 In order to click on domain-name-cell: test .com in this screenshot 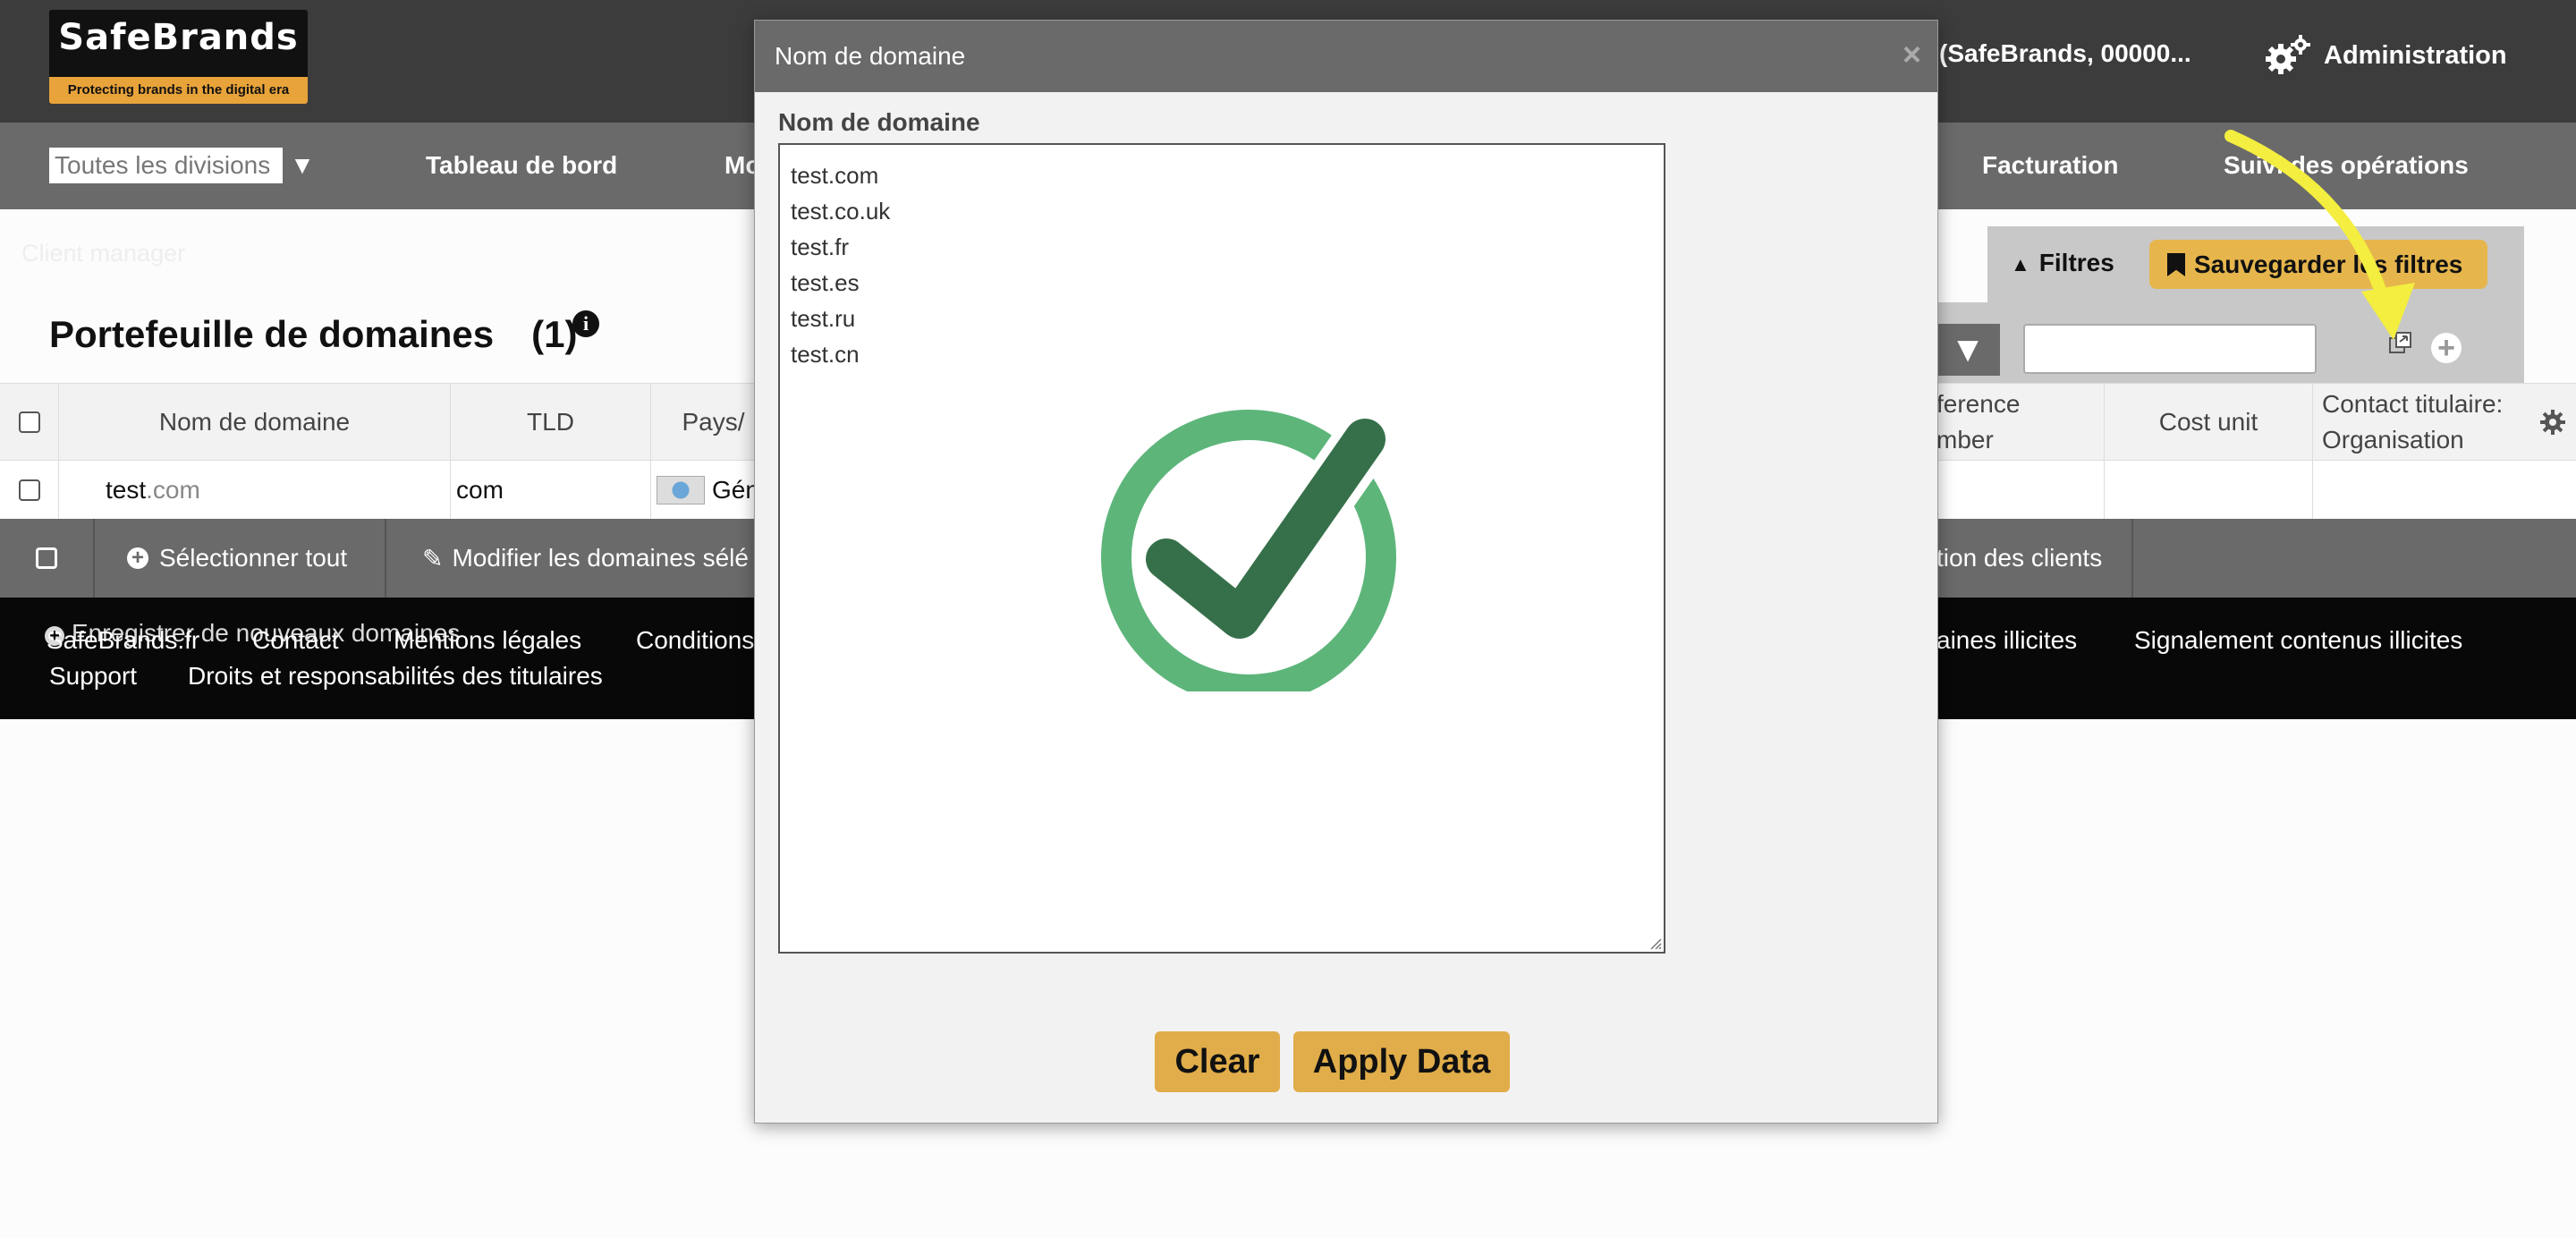, I will do `click(255, 491)`.